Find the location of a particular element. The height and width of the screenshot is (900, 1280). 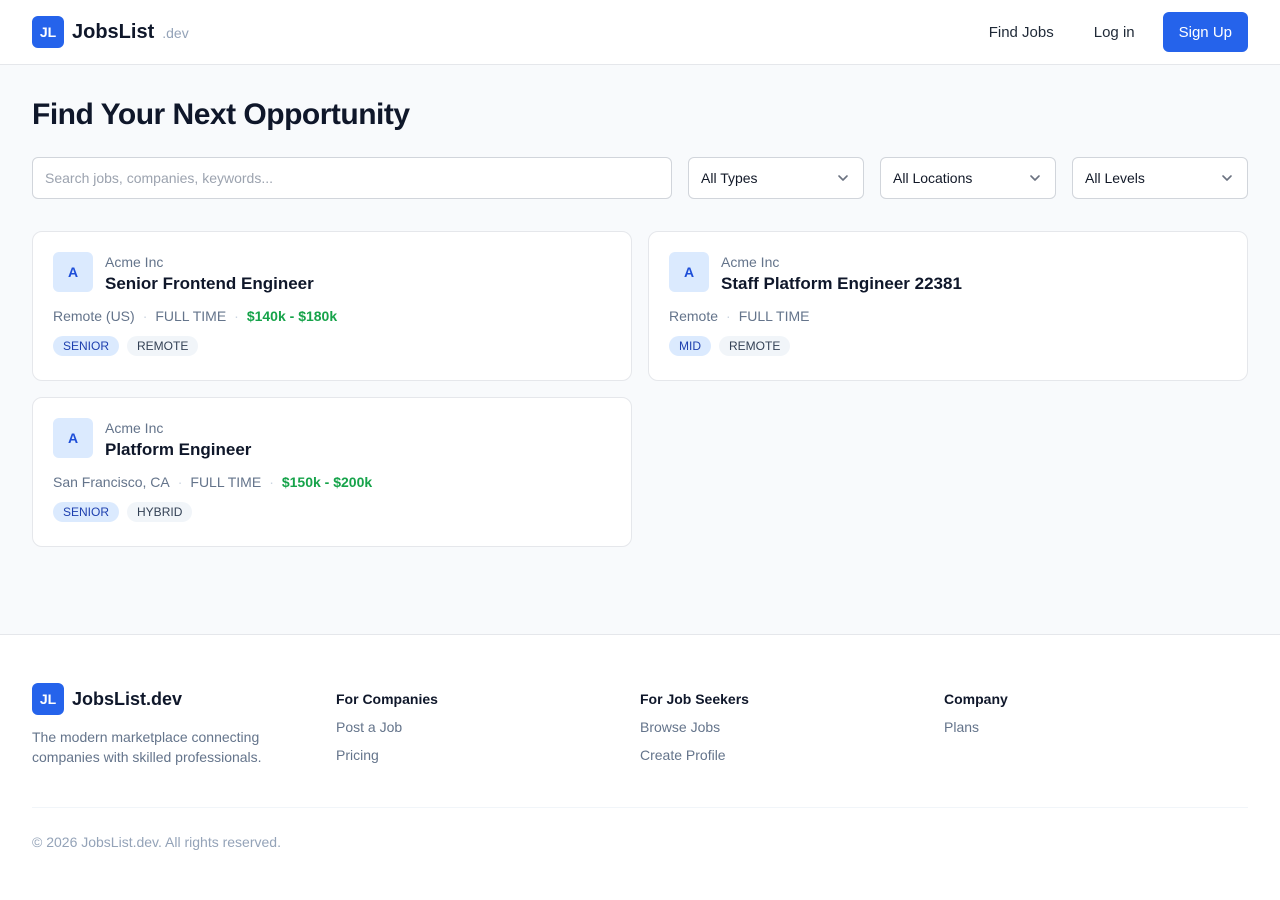

job-type-value: All Types is located at coordinates (729, 178).